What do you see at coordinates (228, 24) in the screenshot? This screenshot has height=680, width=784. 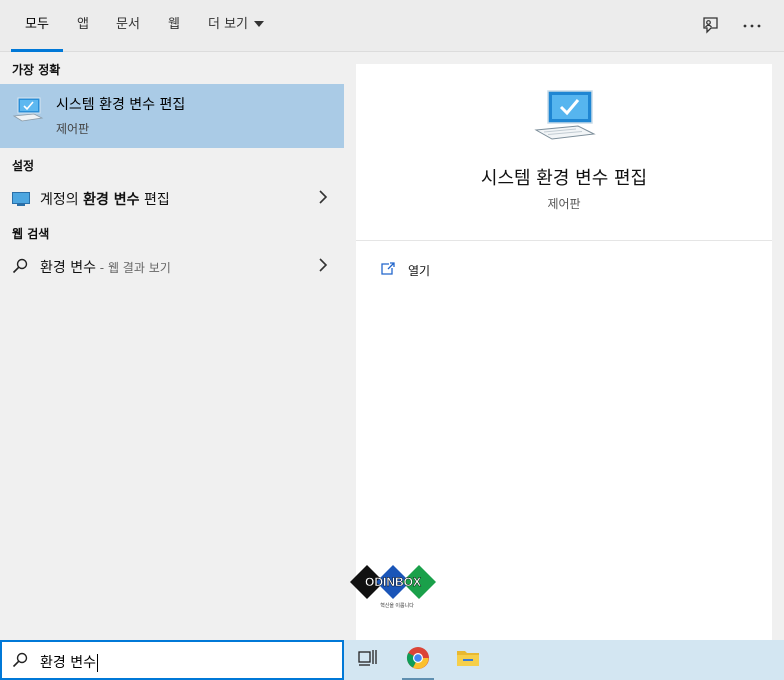 I see `tab-more-label: 더 보기` at bounding box center [228, 24].